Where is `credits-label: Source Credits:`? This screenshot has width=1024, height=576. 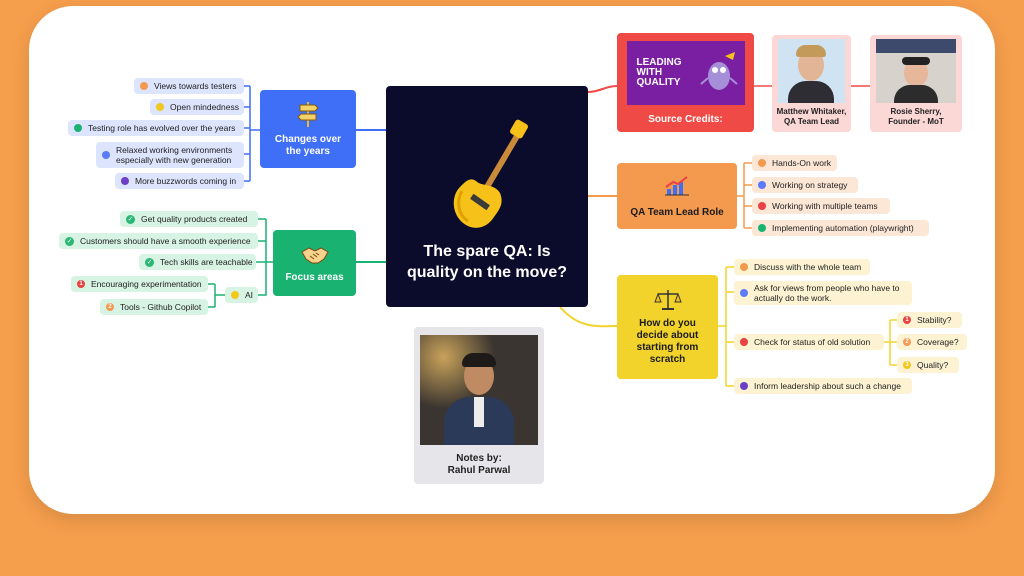 credits-label: Source Credits: is located at coordinates (685, 119).